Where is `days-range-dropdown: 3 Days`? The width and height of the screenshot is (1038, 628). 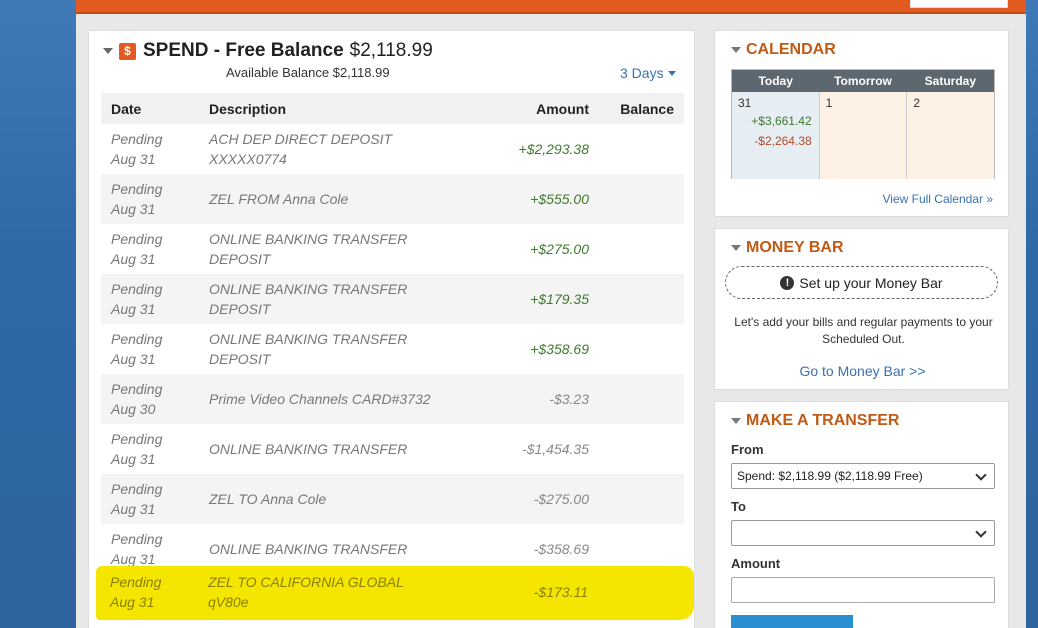 days-range-dropdown: 3 Days is located at coordinates (648, 73).